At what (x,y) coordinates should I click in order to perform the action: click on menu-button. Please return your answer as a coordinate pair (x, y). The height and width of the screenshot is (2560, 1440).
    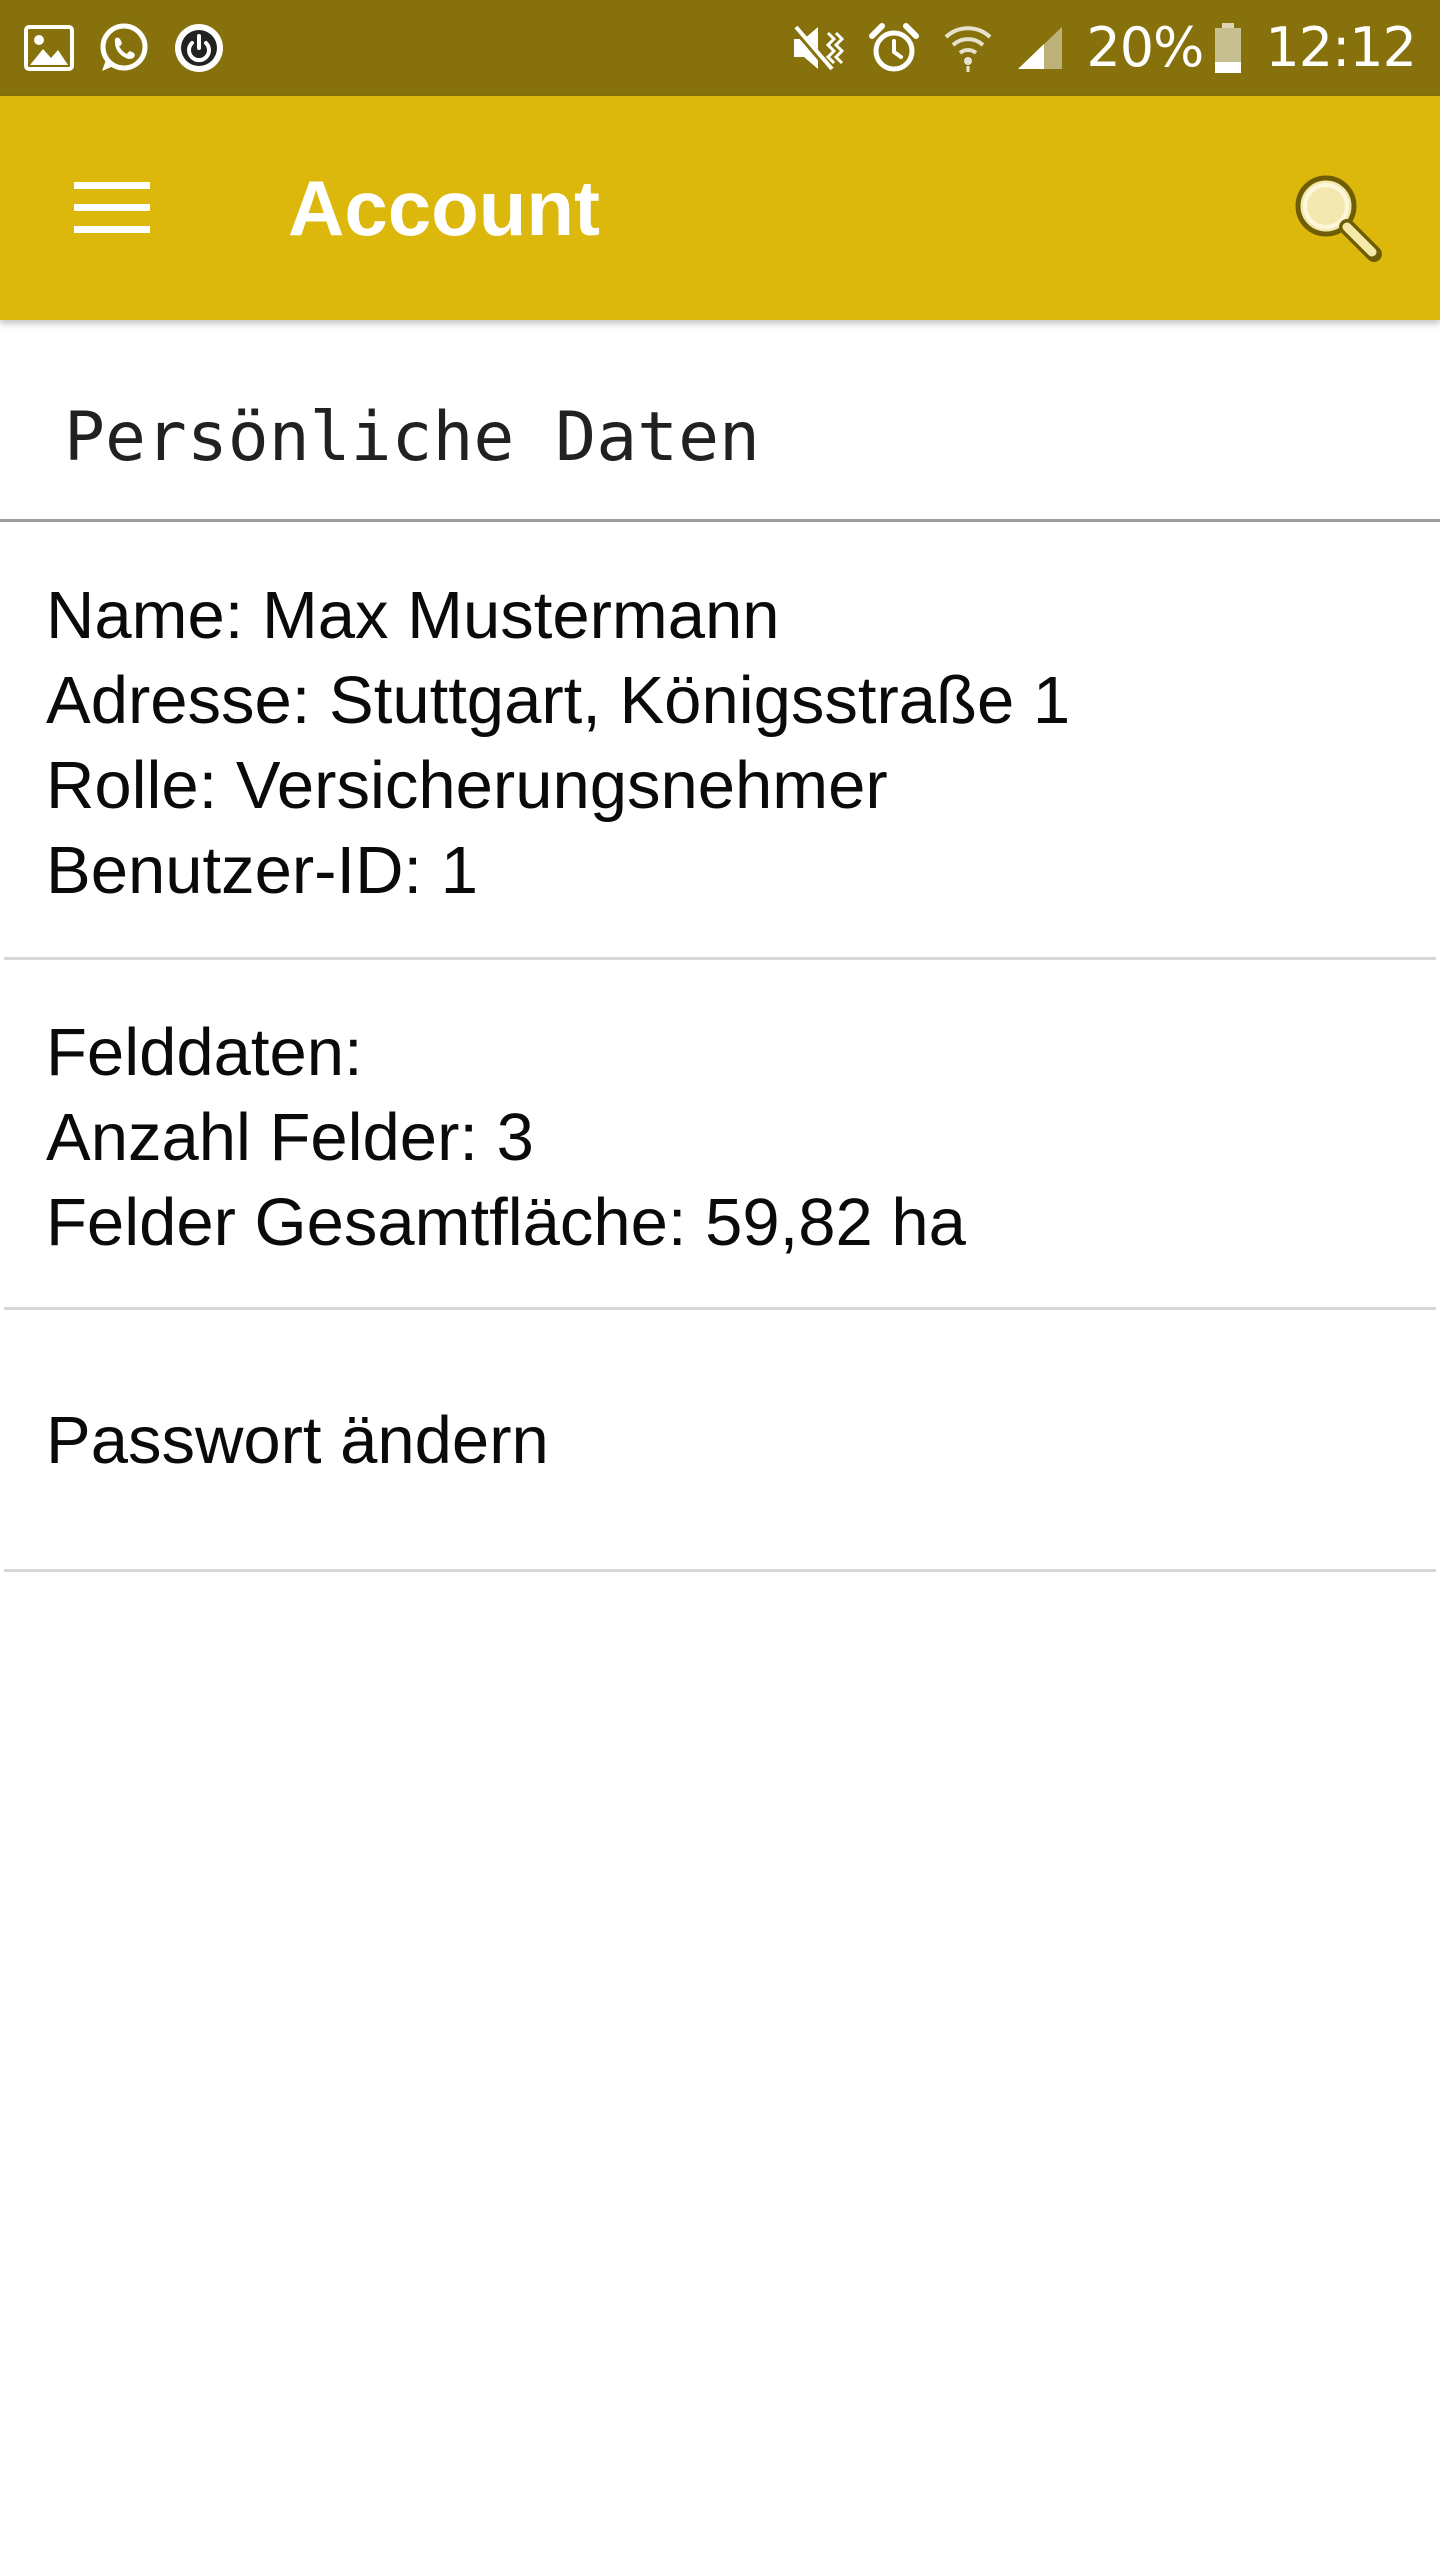
    Looking at the image, I should click on (112, 208).